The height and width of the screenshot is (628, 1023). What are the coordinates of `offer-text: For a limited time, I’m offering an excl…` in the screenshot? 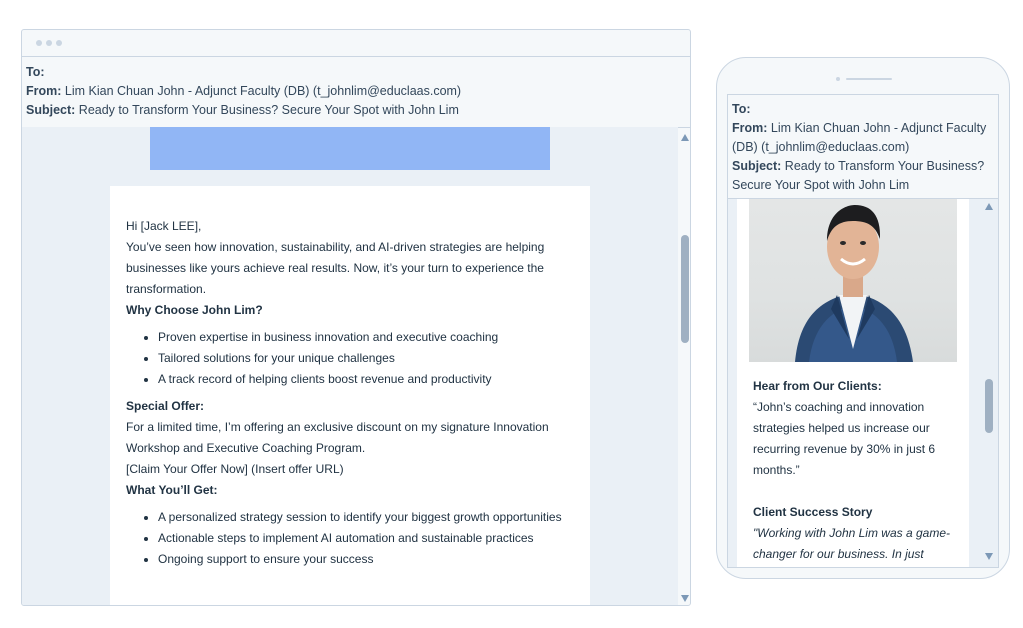 It's located at (337, 437).